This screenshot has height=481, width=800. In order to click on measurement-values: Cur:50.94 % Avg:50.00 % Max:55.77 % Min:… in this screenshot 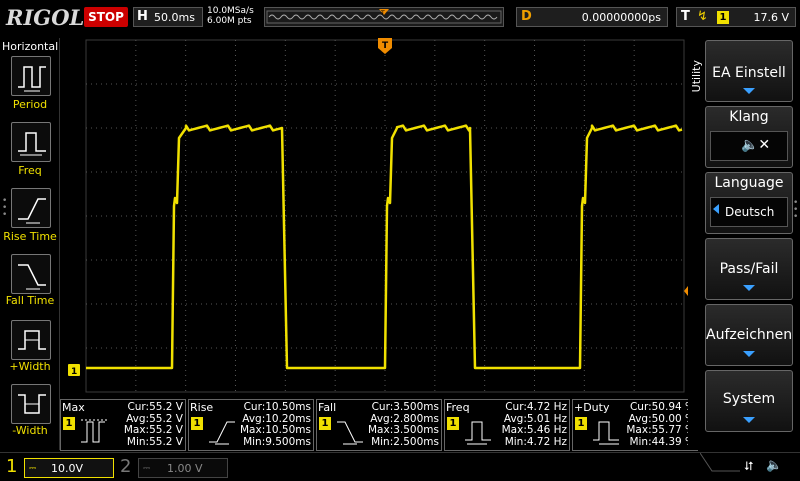, I will do `click(660, 424)`.